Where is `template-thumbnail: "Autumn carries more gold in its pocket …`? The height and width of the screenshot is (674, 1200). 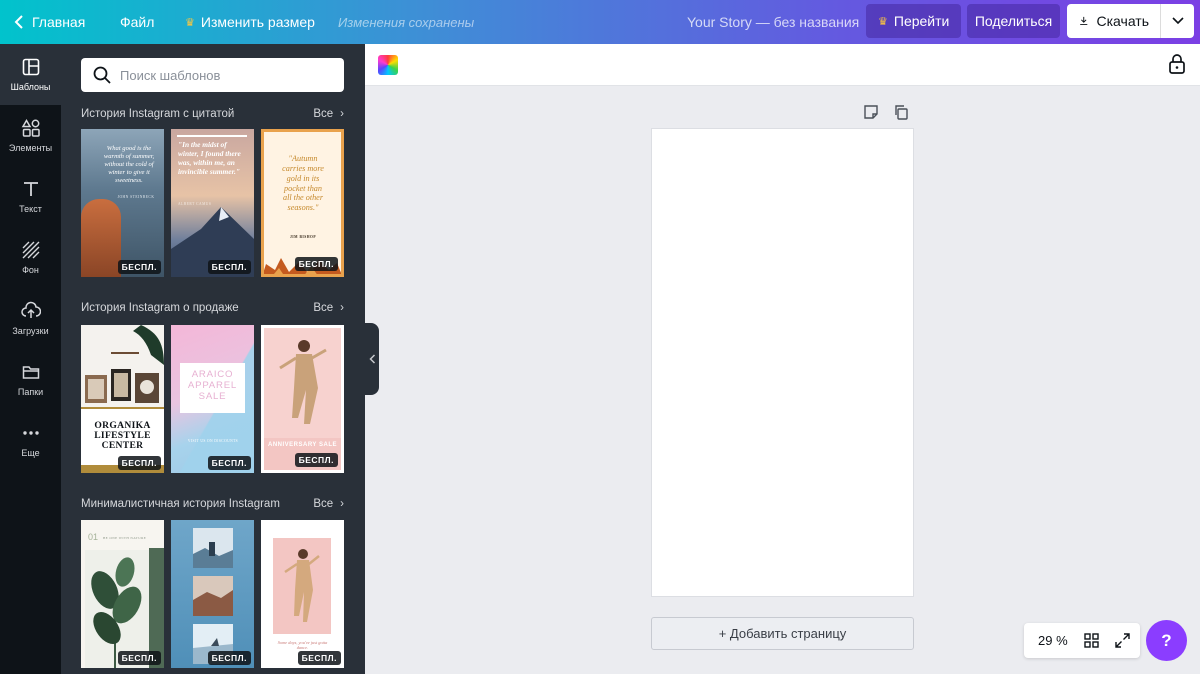
template-thumbnail: "Autumn carries more gold in its pocket … is located at coordinates (302, 203).